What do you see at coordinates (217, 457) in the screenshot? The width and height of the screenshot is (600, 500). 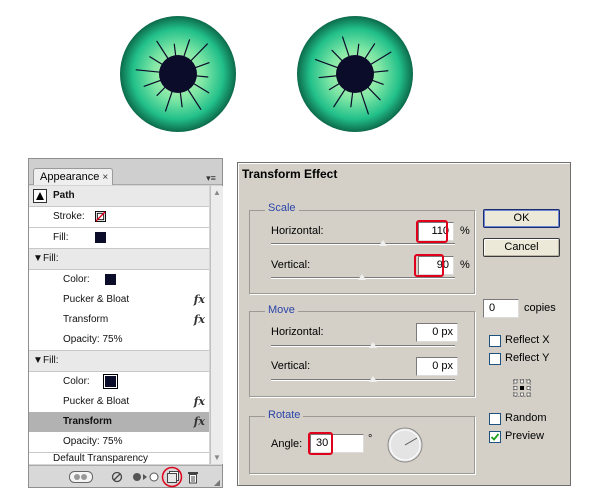 I see `scroll-down-icon: ▼` at bounding box center [217, 457].